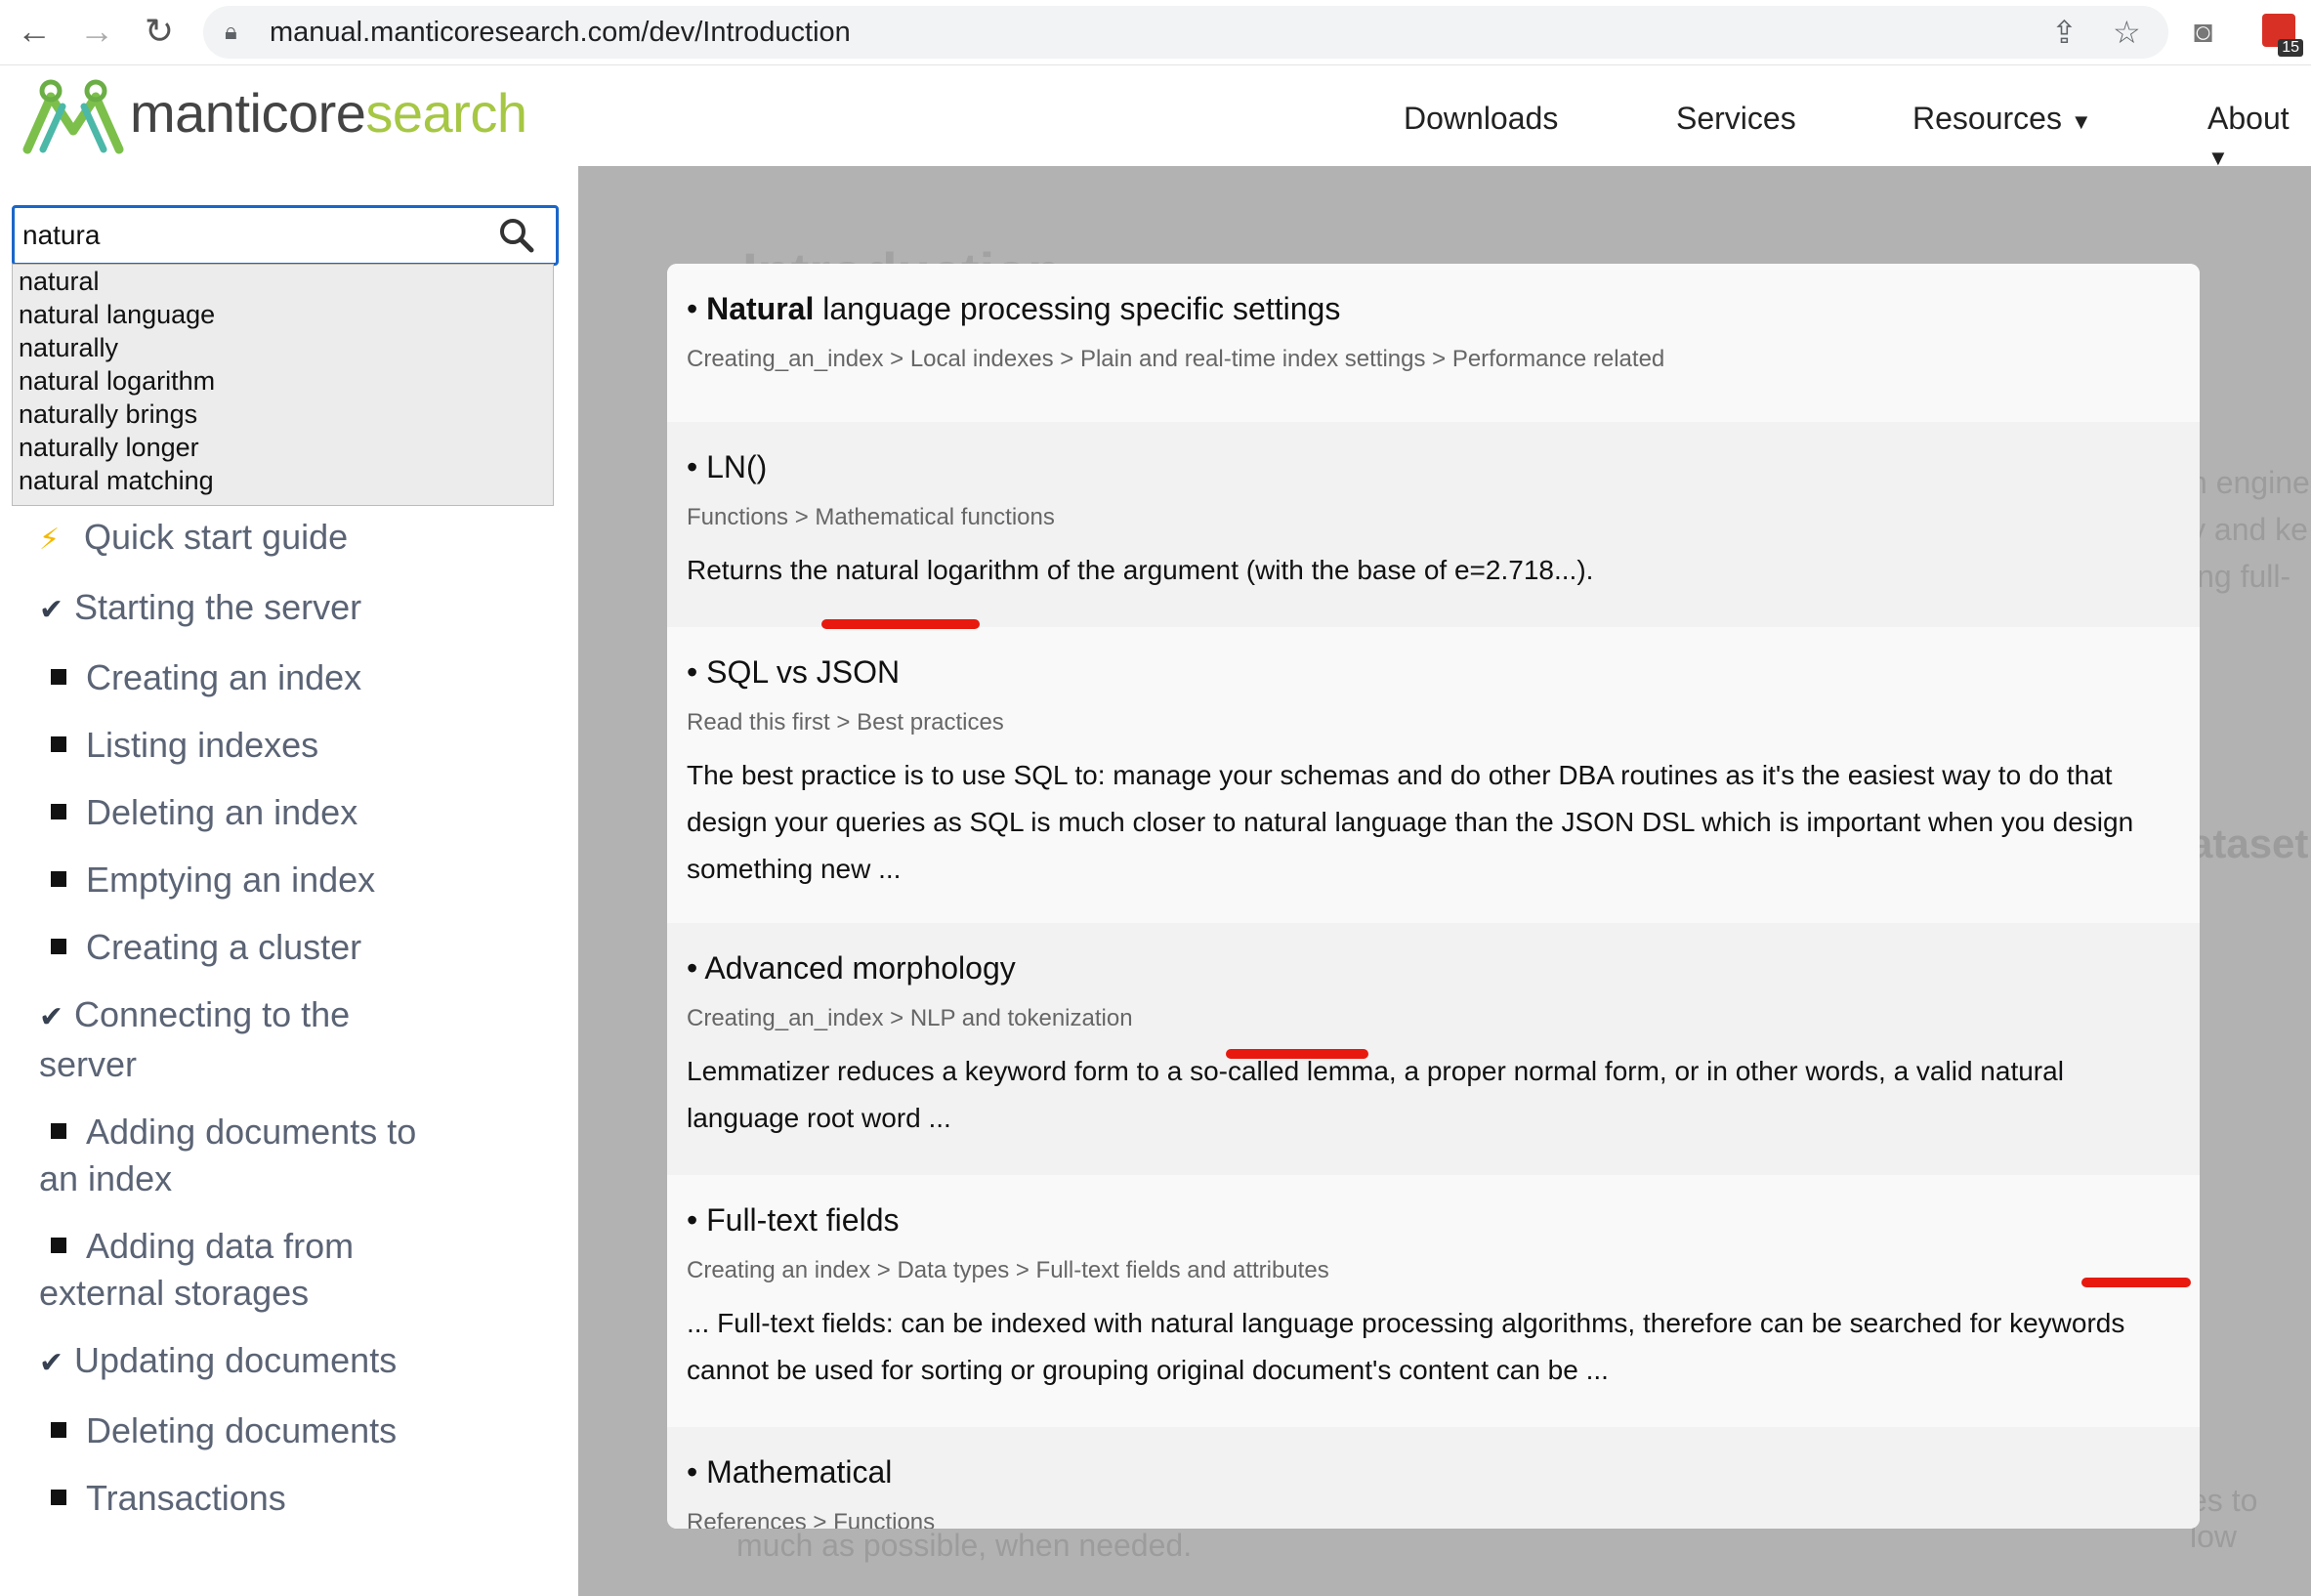  I want to click on background-text: h engine, so click(2250, 482).